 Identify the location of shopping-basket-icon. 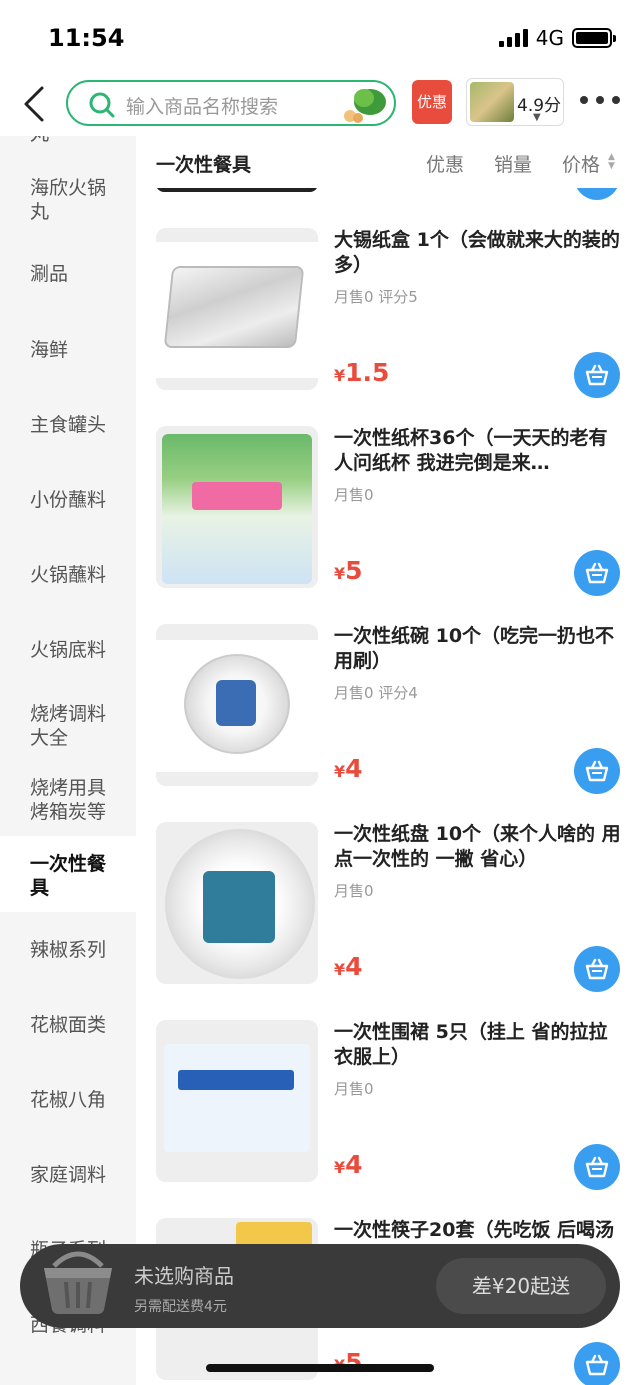
(78, 1278).